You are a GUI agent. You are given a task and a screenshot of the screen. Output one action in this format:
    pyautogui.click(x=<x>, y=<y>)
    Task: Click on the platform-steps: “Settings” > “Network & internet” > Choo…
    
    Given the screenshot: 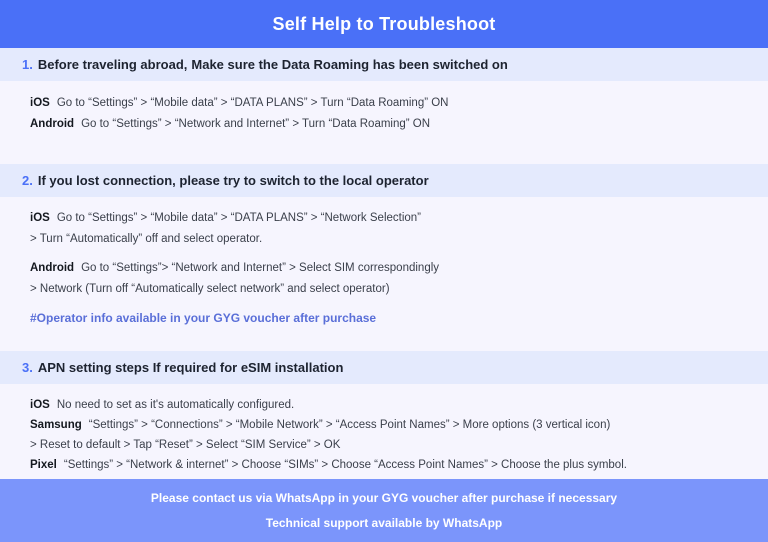 What is the action you would take?
    pyautogui.click(x=345, y=465)
    